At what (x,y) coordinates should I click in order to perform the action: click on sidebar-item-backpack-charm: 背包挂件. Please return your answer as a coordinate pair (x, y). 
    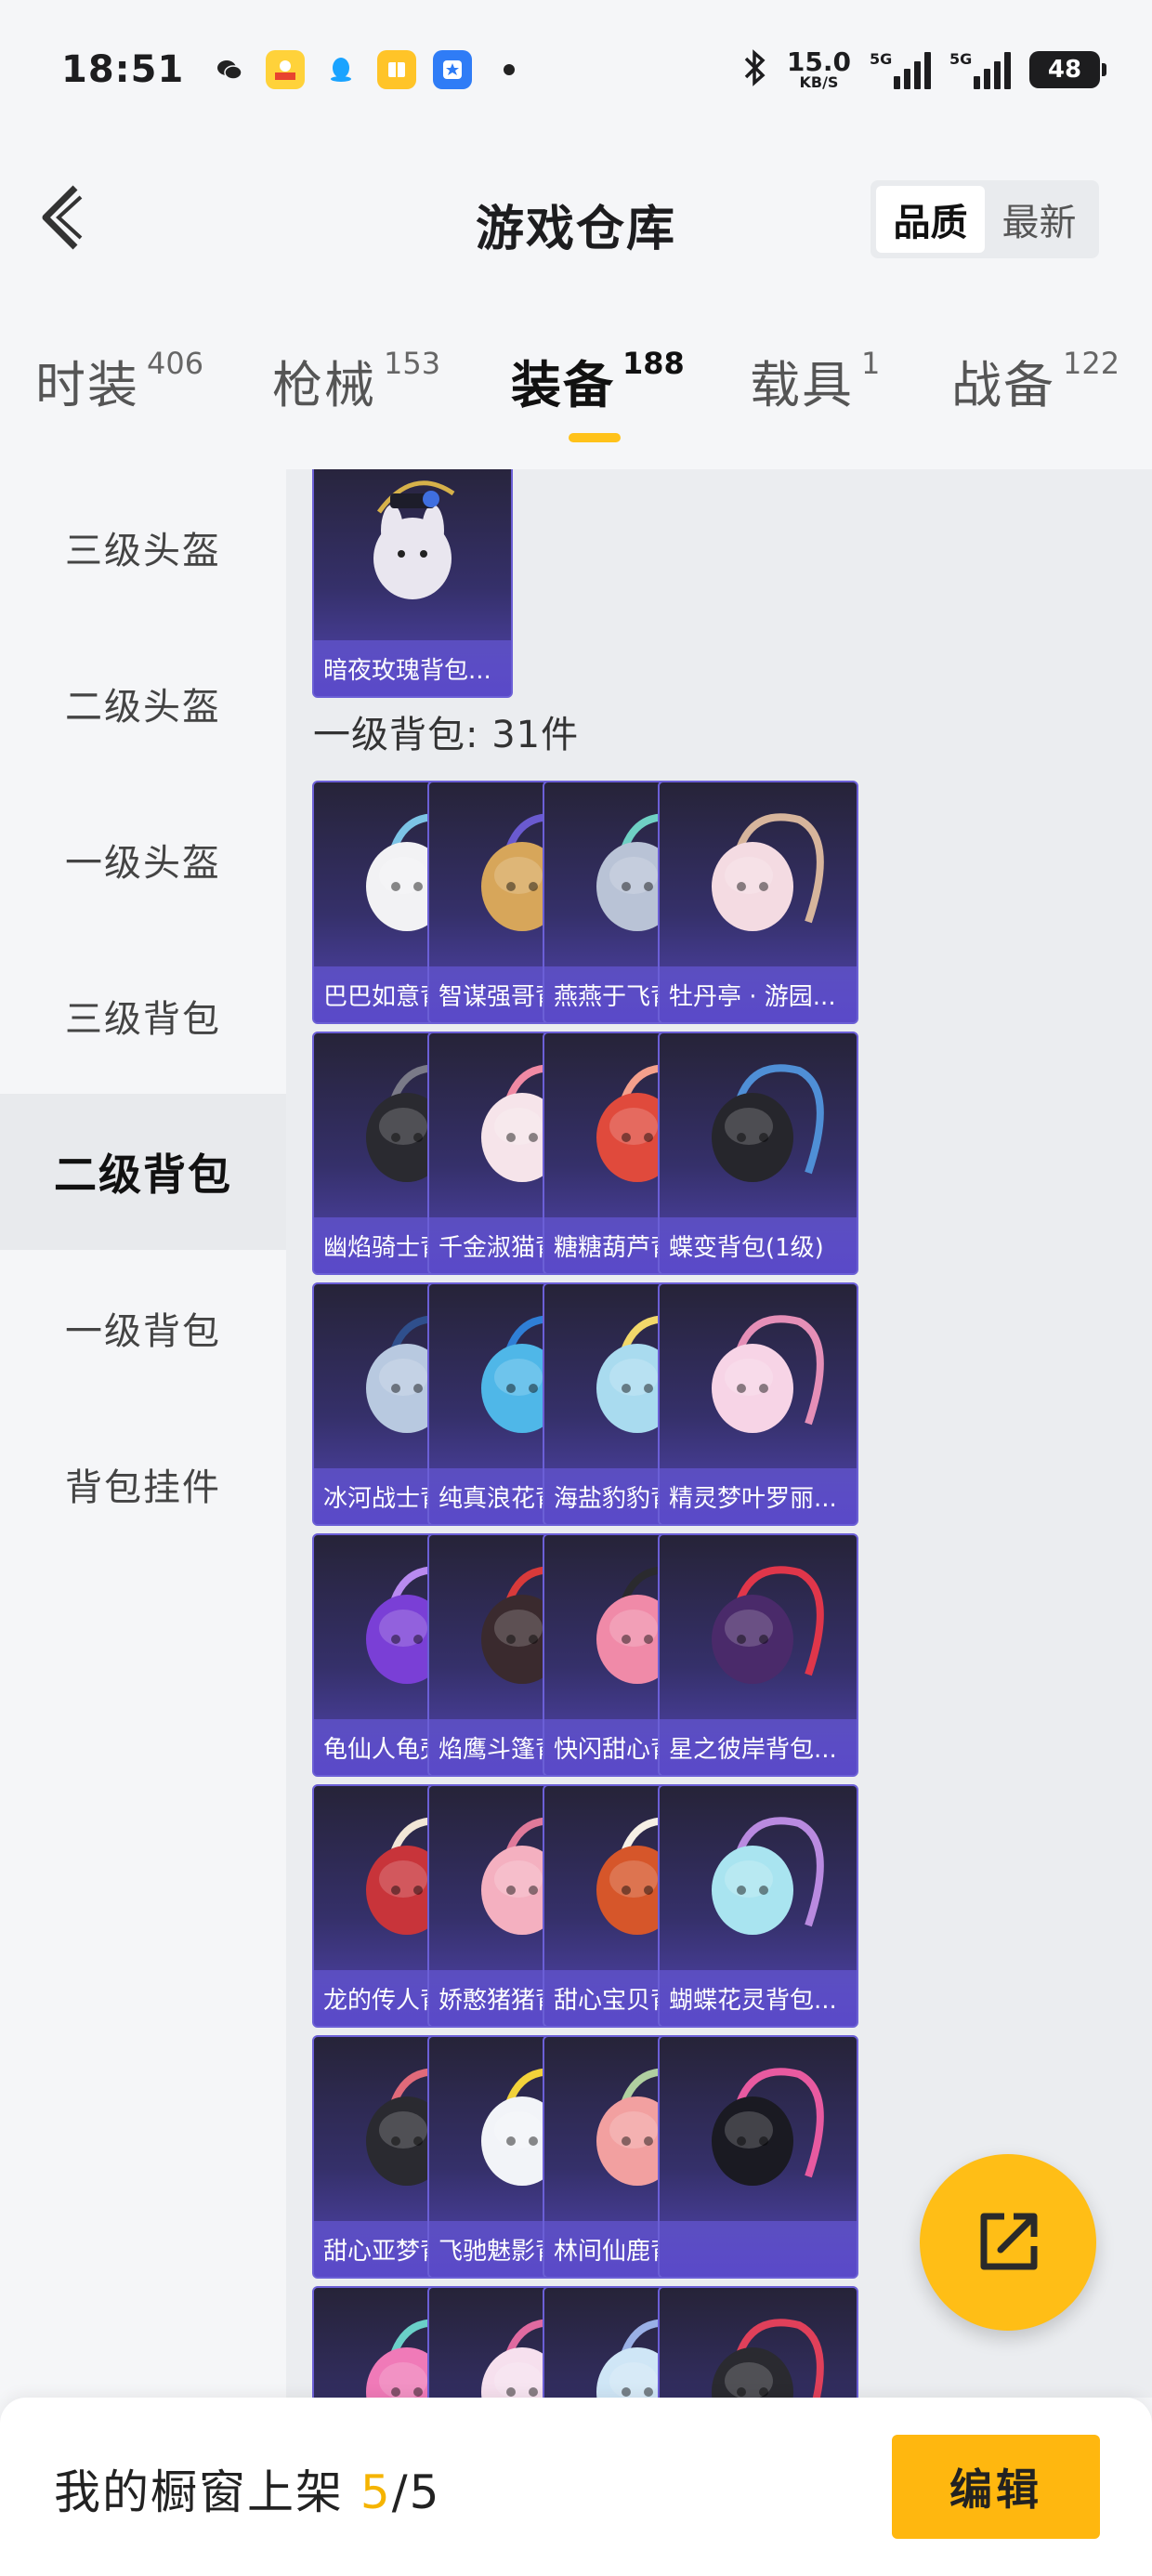
    Looking at the image, I should click on (143, 1484).